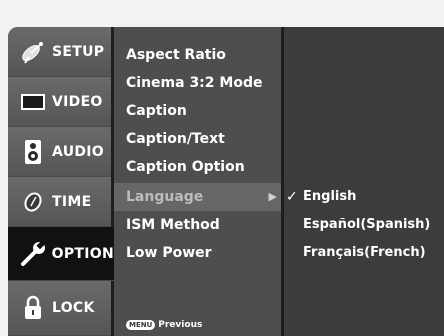 This screenshot has width=444, height=336. I want to click on previous-hint: MENU Previous, so click(164, 325).